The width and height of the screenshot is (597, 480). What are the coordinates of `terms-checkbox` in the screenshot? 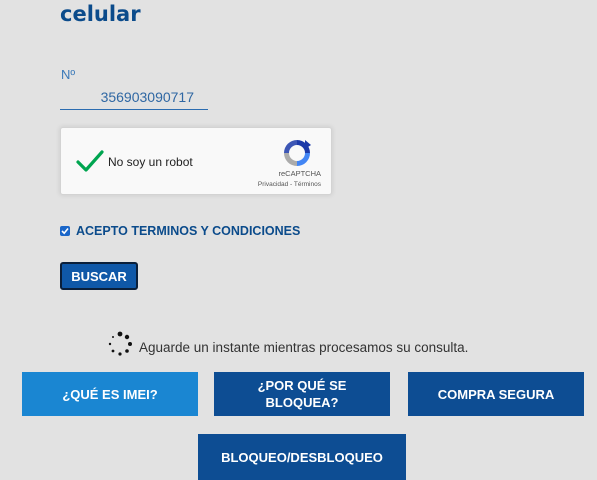 It's located at (65, 231).